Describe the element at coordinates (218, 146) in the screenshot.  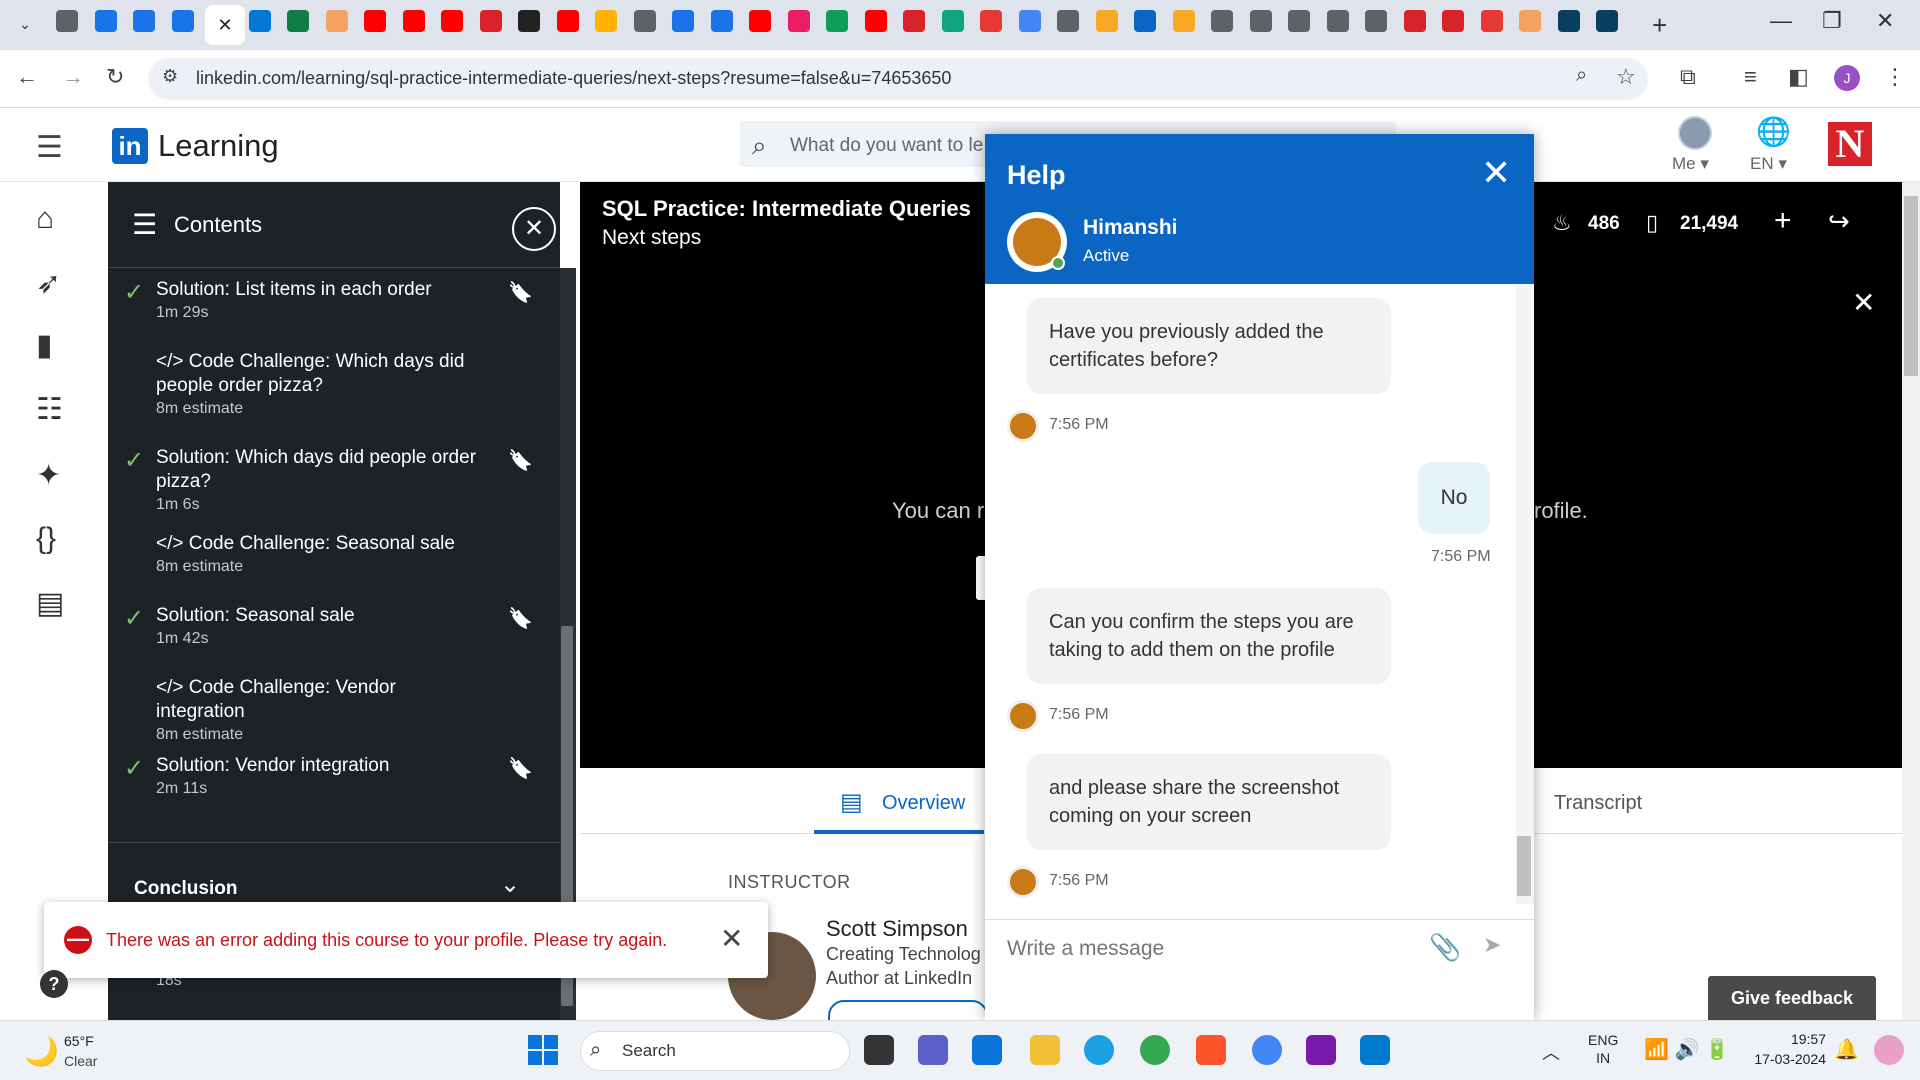
I see `learning-logo-text: Learning` at that location.